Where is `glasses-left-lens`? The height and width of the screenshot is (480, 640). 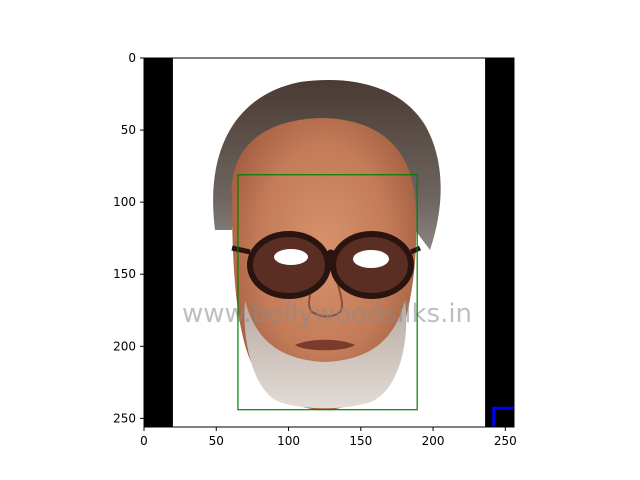 glasses-left-lens is located at coordinates (289, 265).